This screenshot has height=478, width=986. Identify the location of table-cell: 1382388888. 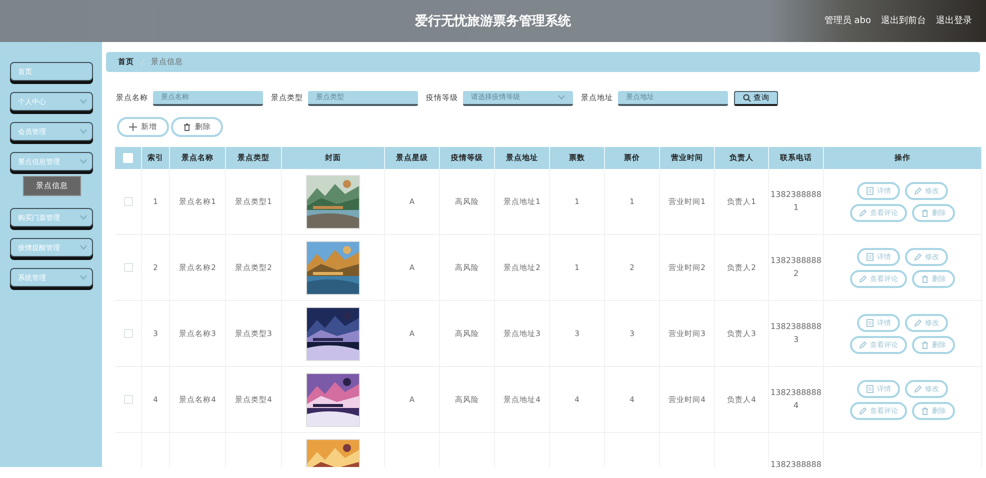
(796, 463).